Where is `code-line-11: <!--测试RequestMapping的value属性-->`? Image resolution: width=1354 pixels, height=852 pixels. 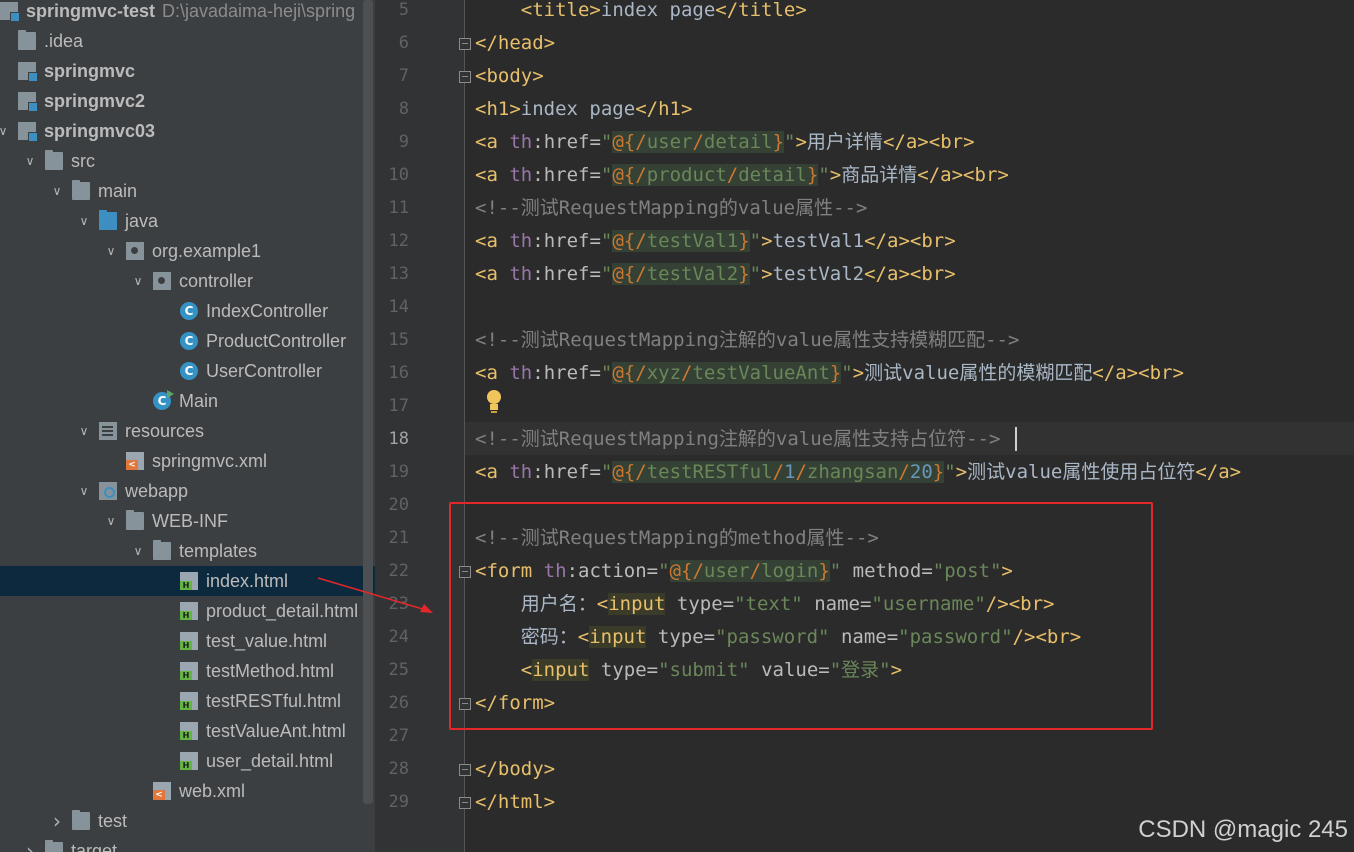
code-line-11: <!--测试RequestMapping的value属性--> is located at coordinates (671, 208).